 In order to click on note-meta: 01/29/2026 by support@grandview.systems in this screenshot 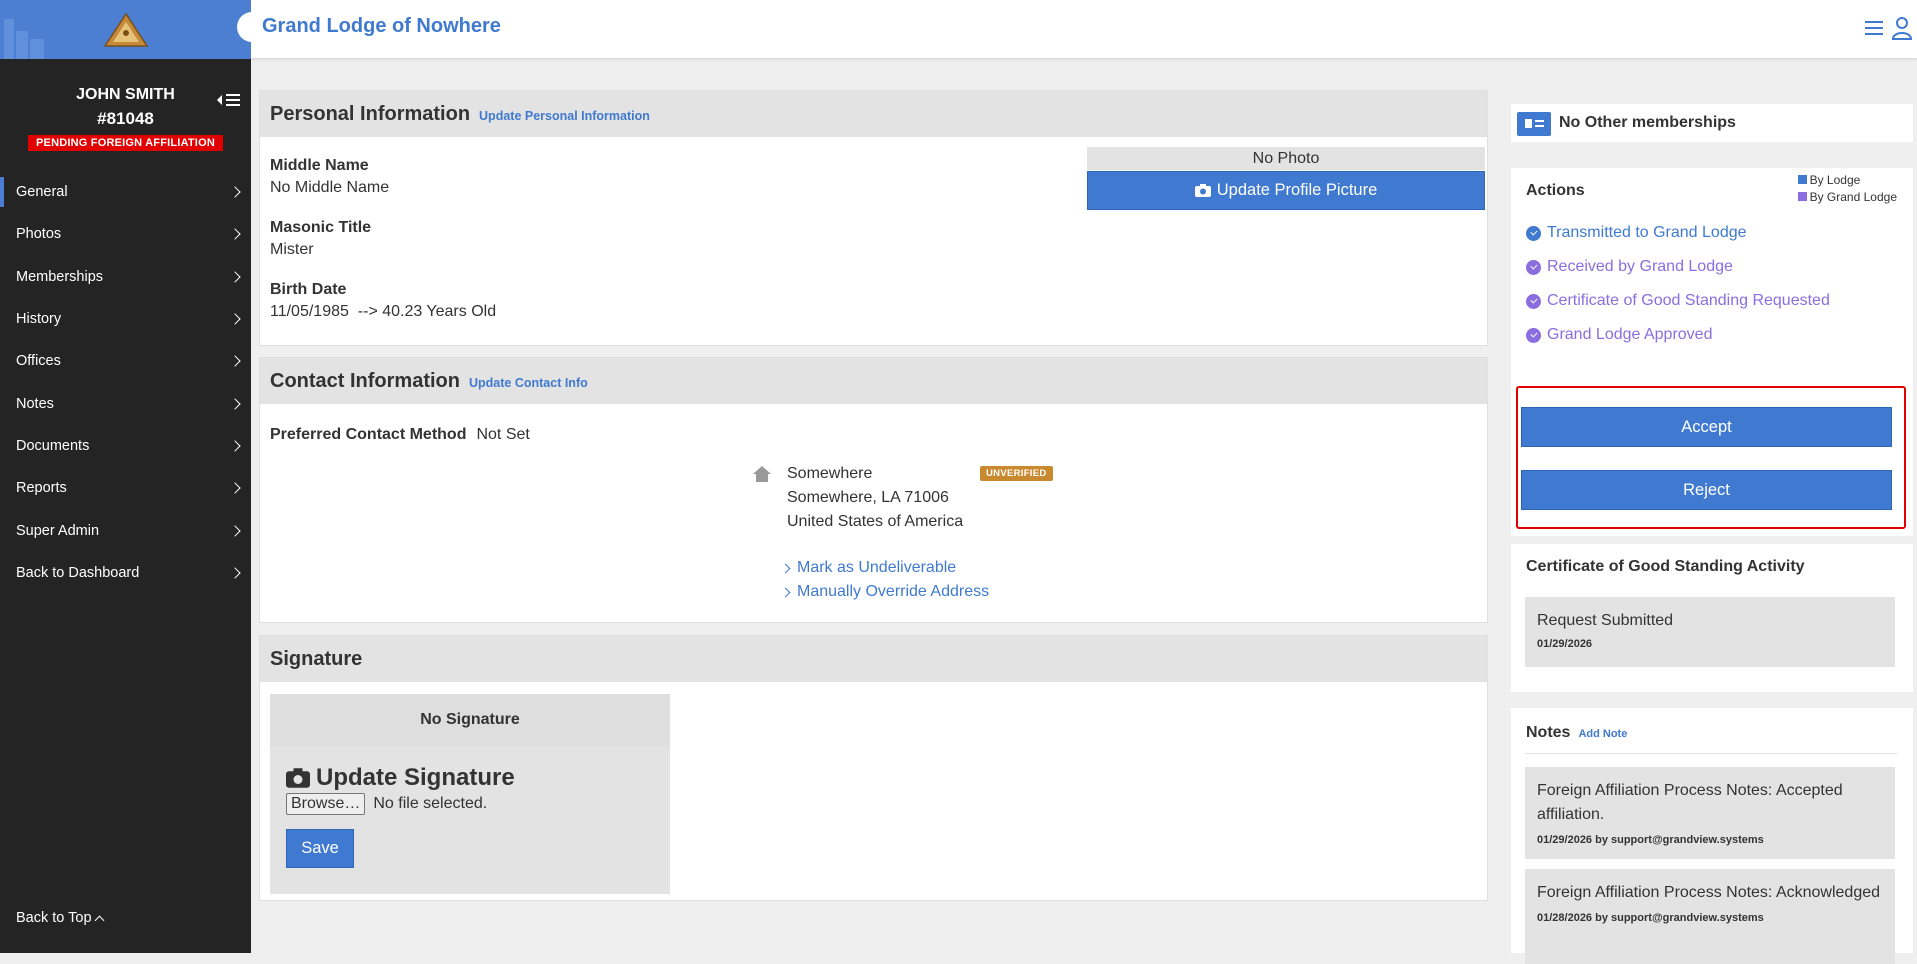, I will do `click(1650, 840)`.